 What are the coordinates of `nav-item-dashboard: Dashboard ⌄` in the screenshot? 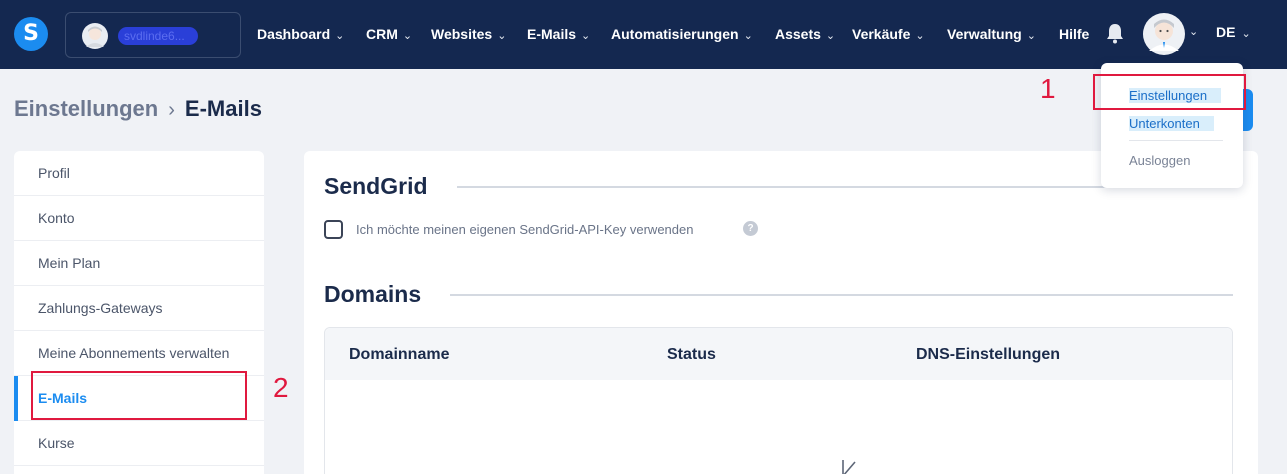 It's located at (300, 34).